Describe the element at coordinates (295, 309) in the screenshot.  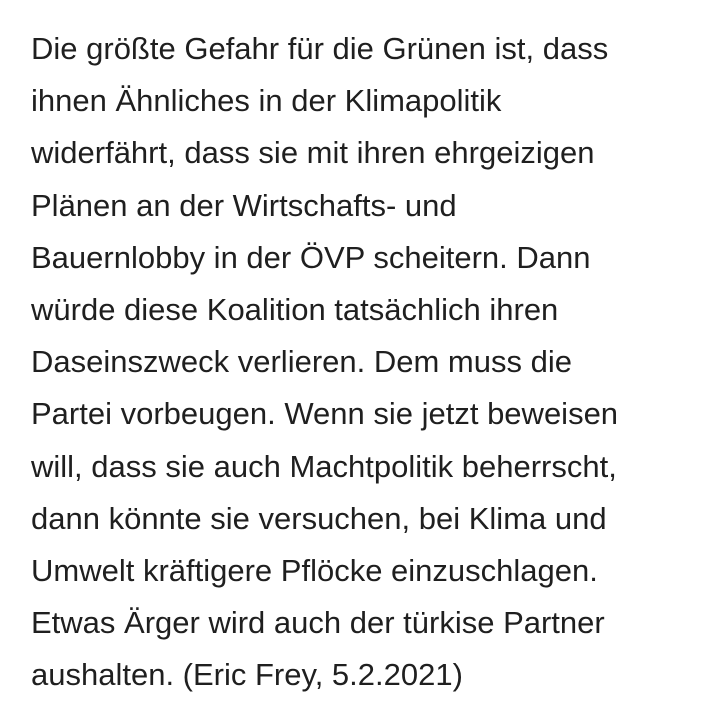
I see `paragraph-line-6: würde diese Koalition tatsächlich ihren` at that location.